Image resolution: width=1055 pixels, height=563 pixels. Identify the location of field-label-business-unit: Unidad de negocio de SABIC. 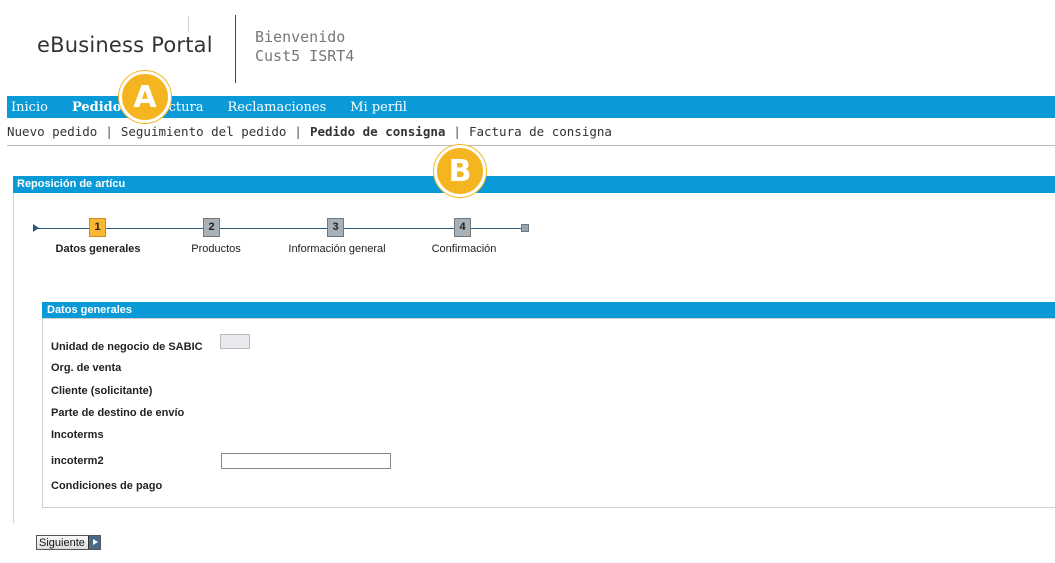
(127, 347).